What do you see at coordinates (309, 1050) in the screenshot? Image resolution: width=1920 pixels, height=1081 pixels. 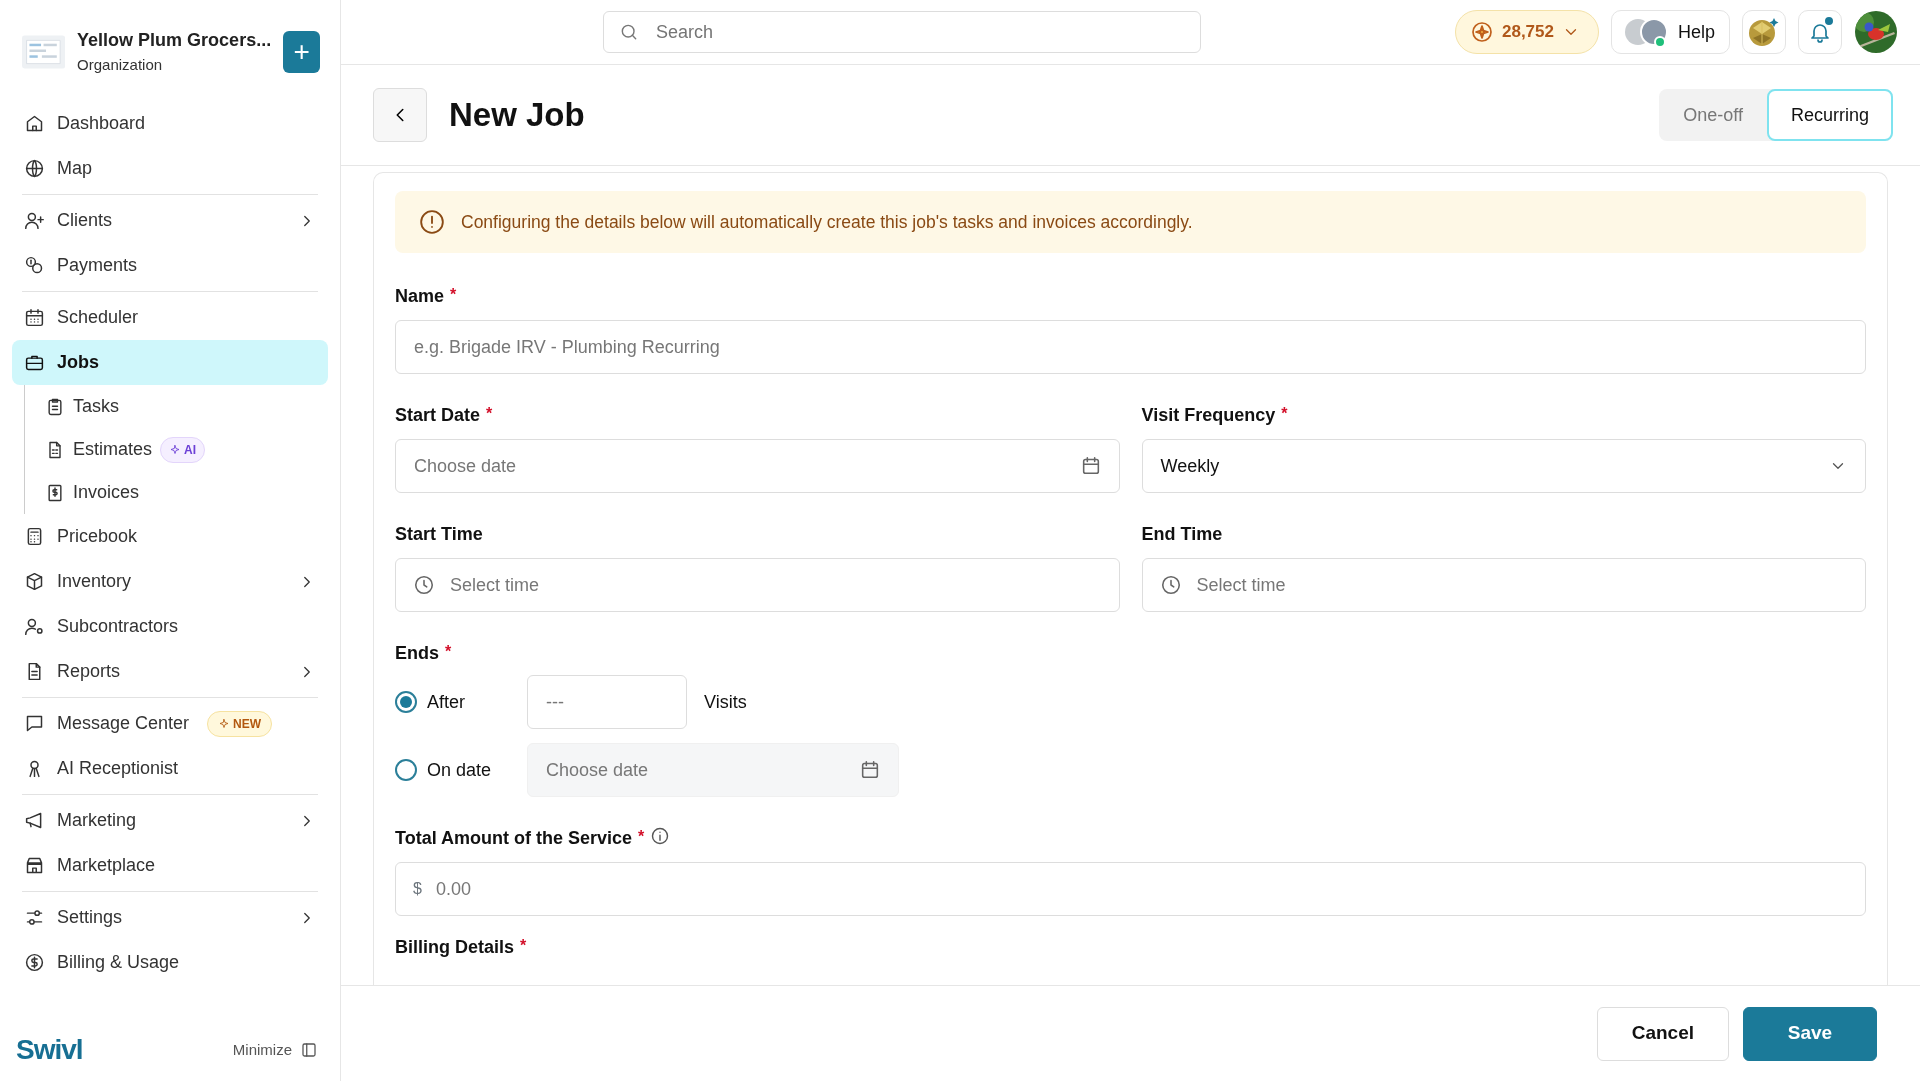 I see `sidebar-toggle-icon` at bounding box center [309, 1050].